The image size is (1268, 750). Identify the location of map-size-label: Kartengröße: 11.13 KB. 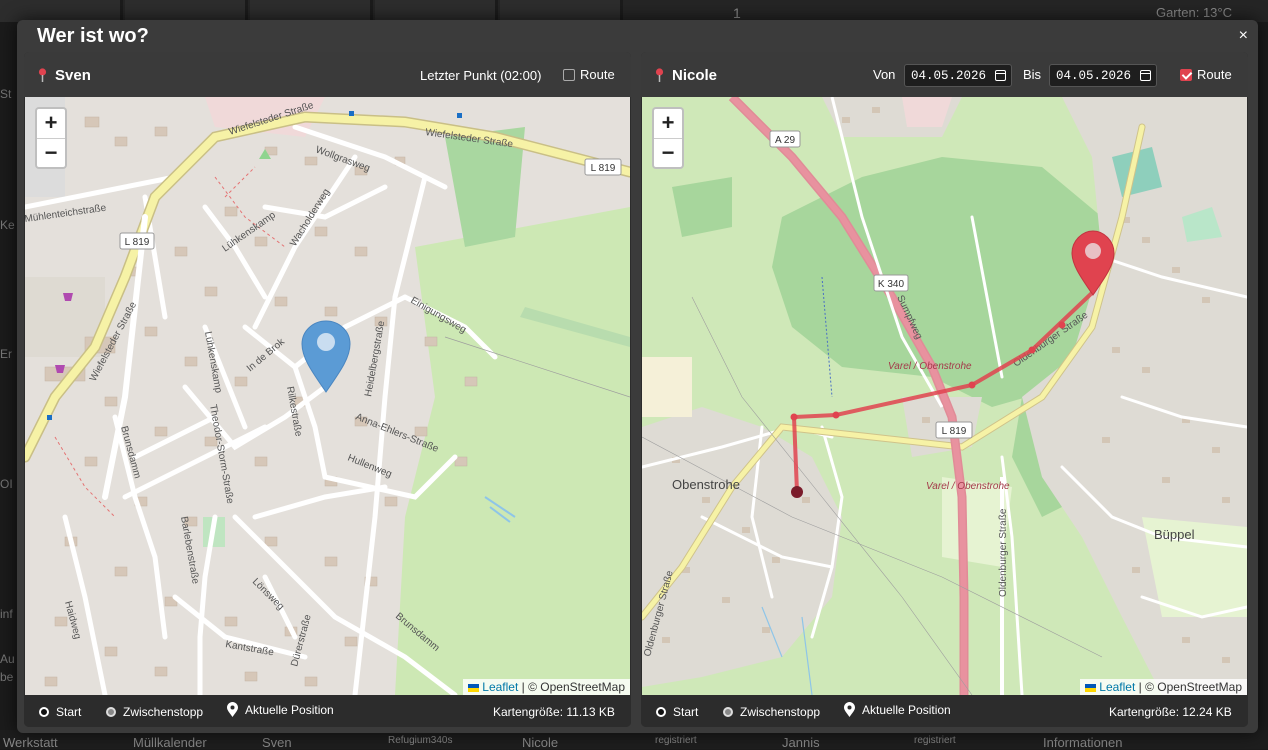
(554, 712).